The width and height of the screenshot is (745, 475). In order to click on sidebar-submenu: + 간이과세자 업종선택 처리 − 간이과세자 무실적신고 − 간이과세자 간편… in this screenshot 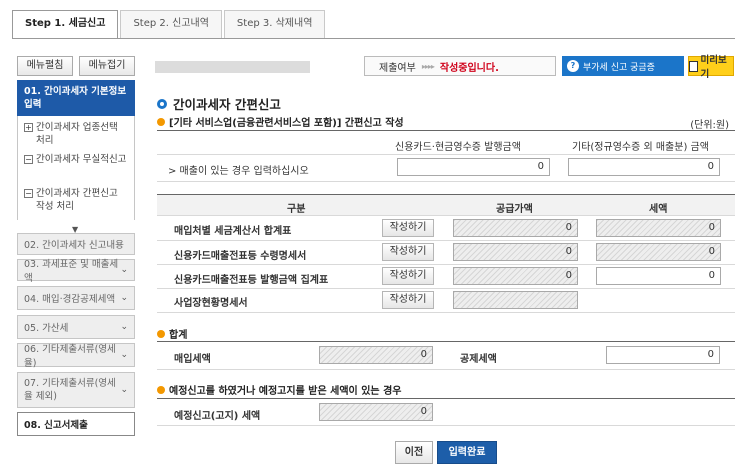, I will do `click(76, 168)`.